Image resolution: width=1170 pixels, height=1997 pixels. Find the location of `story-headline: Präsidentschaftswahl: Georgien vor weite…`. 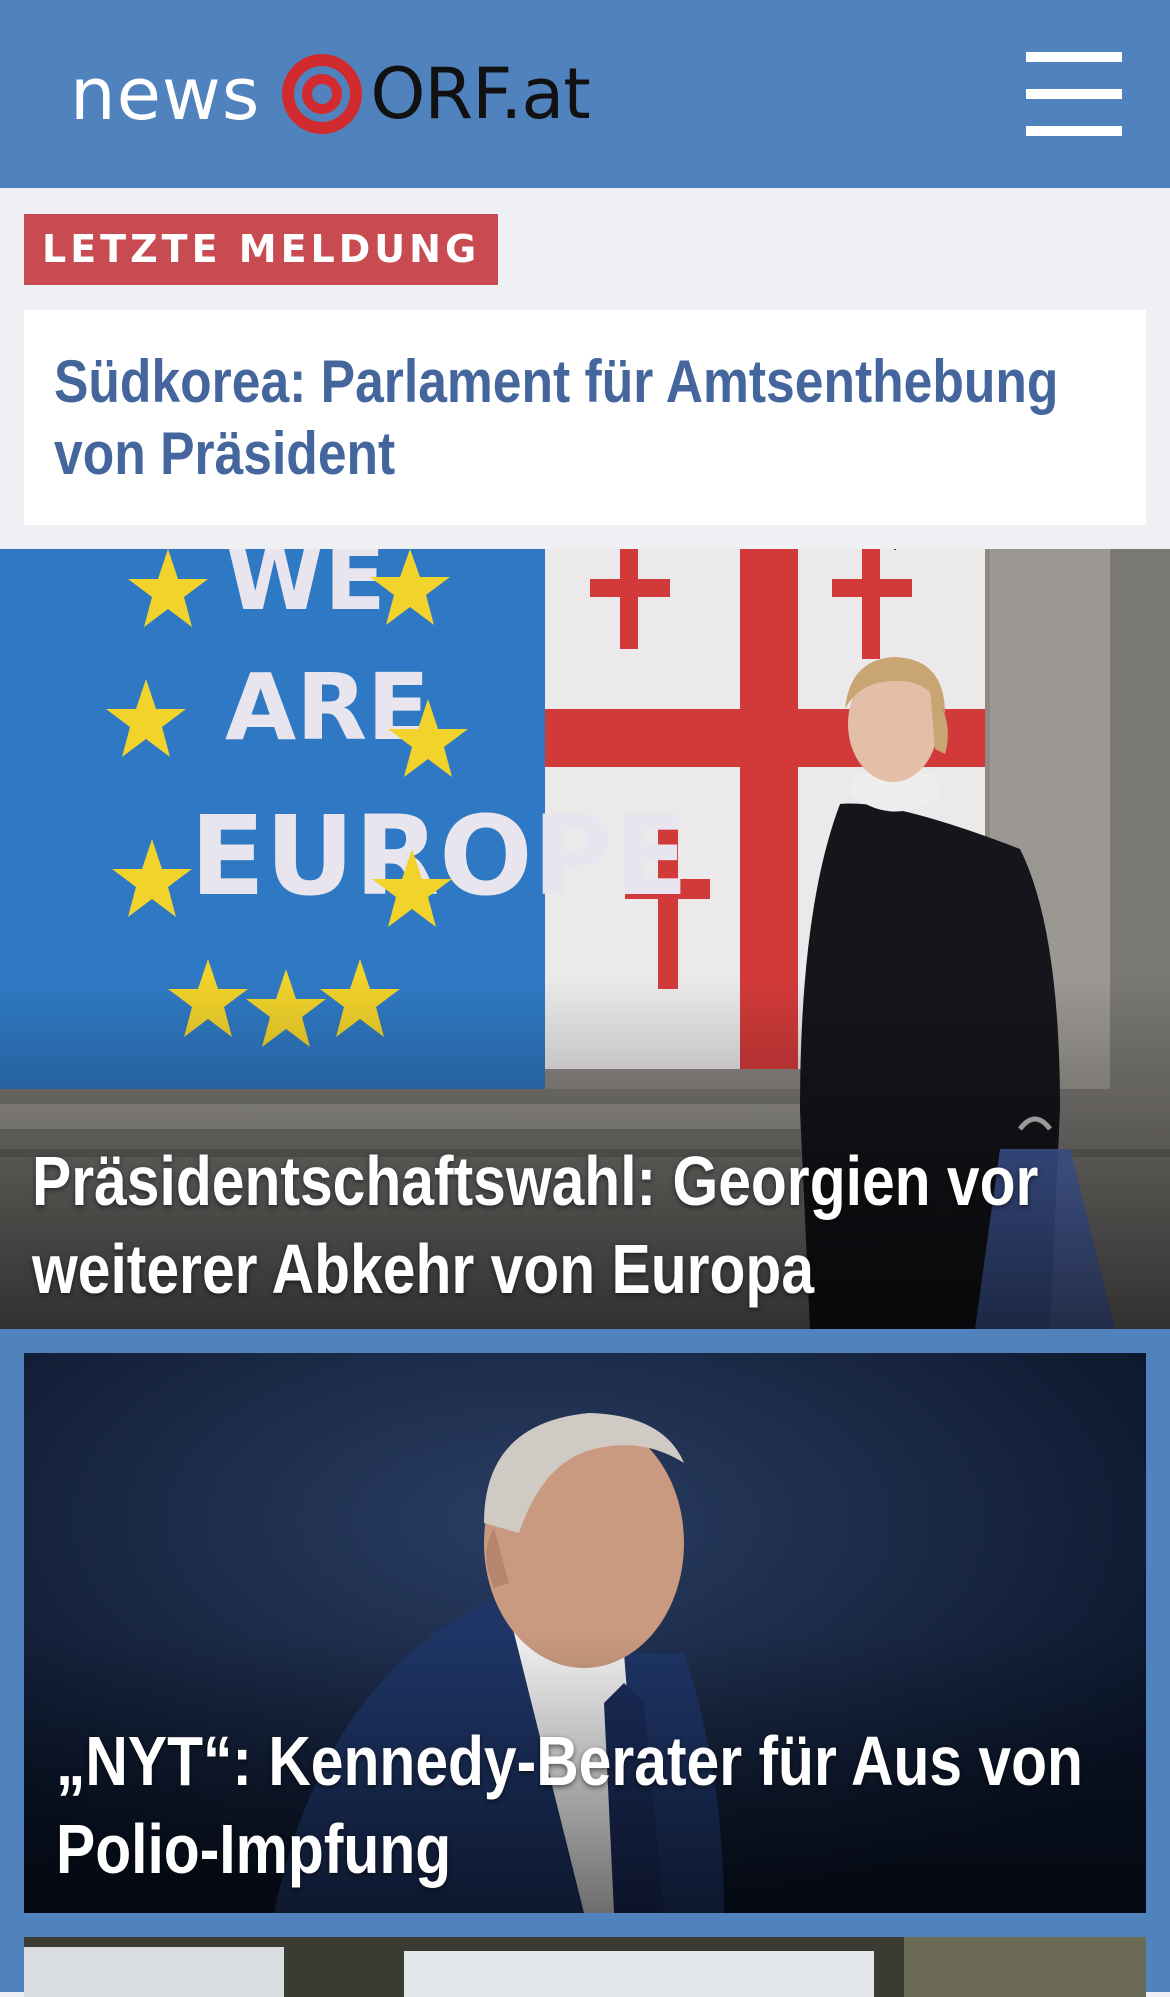

story-headline: Präsidentschaftswahl: Georgien vor weite… is located at coordinates (595, 1225).